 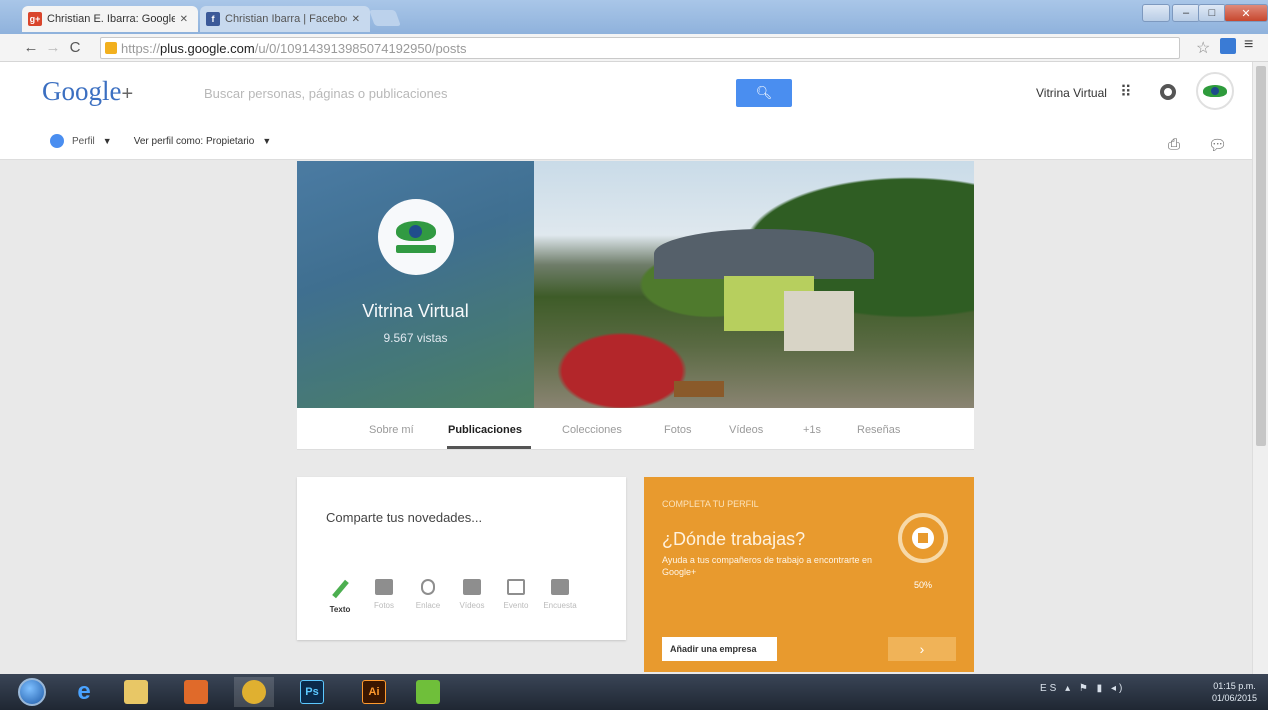 I want to click on browser-tab-facebook: f Christian Ibarra | Facebook ✕, so click(x=285, y=19).